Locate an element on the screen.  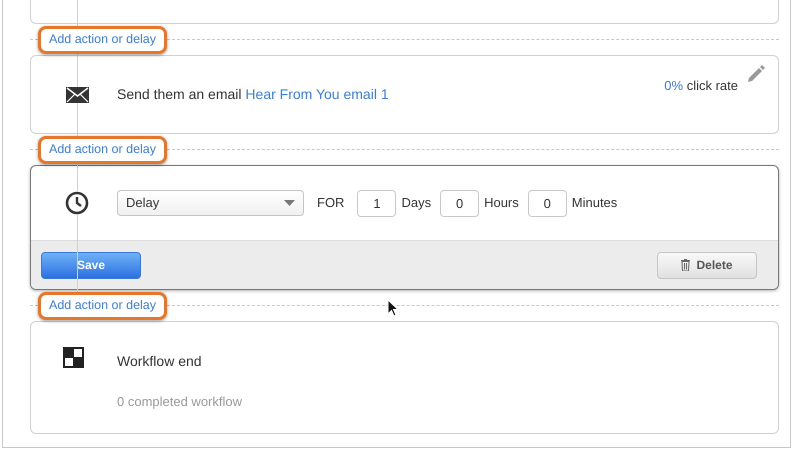
trash-icon is located at coordinates (685, 265).